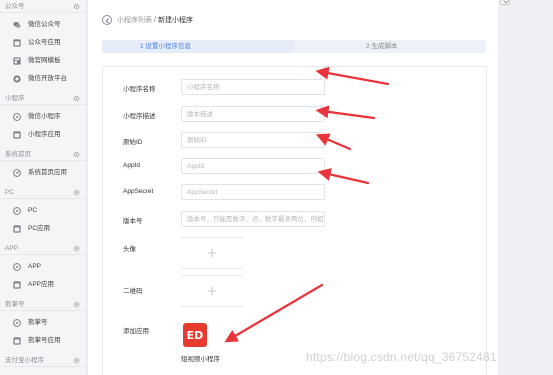  I want to click on sidebar-group-title: APP, so click(12, 248).